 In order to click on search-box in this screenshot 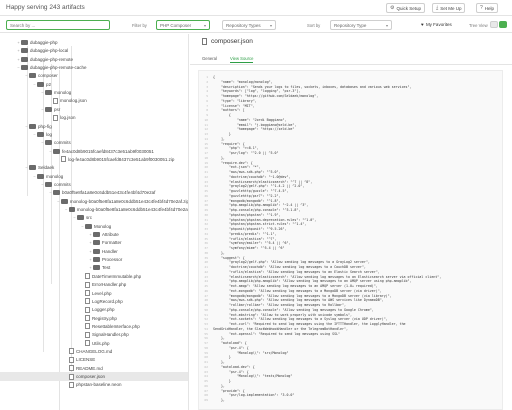, I will do `click(58, 25)`.